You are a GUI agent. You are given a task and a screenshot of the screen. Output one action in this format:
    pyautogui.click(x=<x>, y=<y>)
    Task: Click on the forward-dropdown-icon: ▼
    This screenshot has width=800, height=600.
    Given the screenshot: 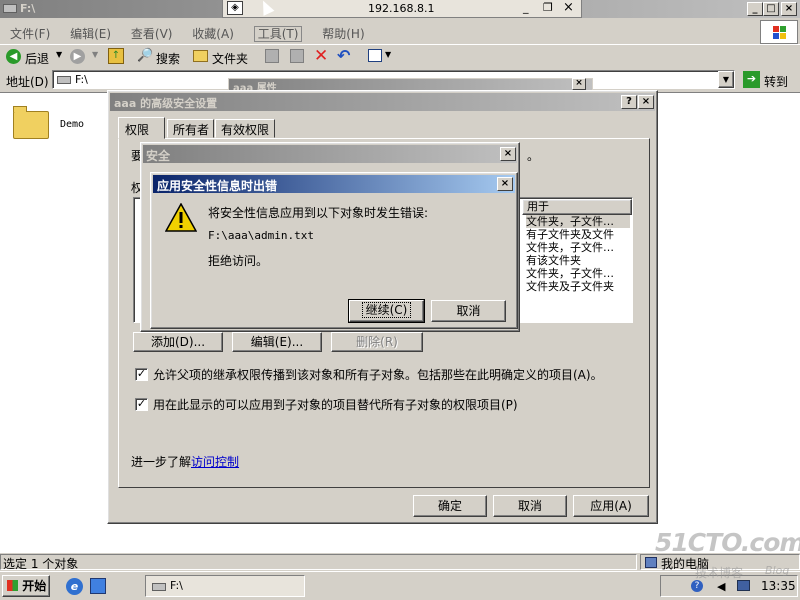 What is the action you would take?
    pyautogui.click(x=95, y=54)
    